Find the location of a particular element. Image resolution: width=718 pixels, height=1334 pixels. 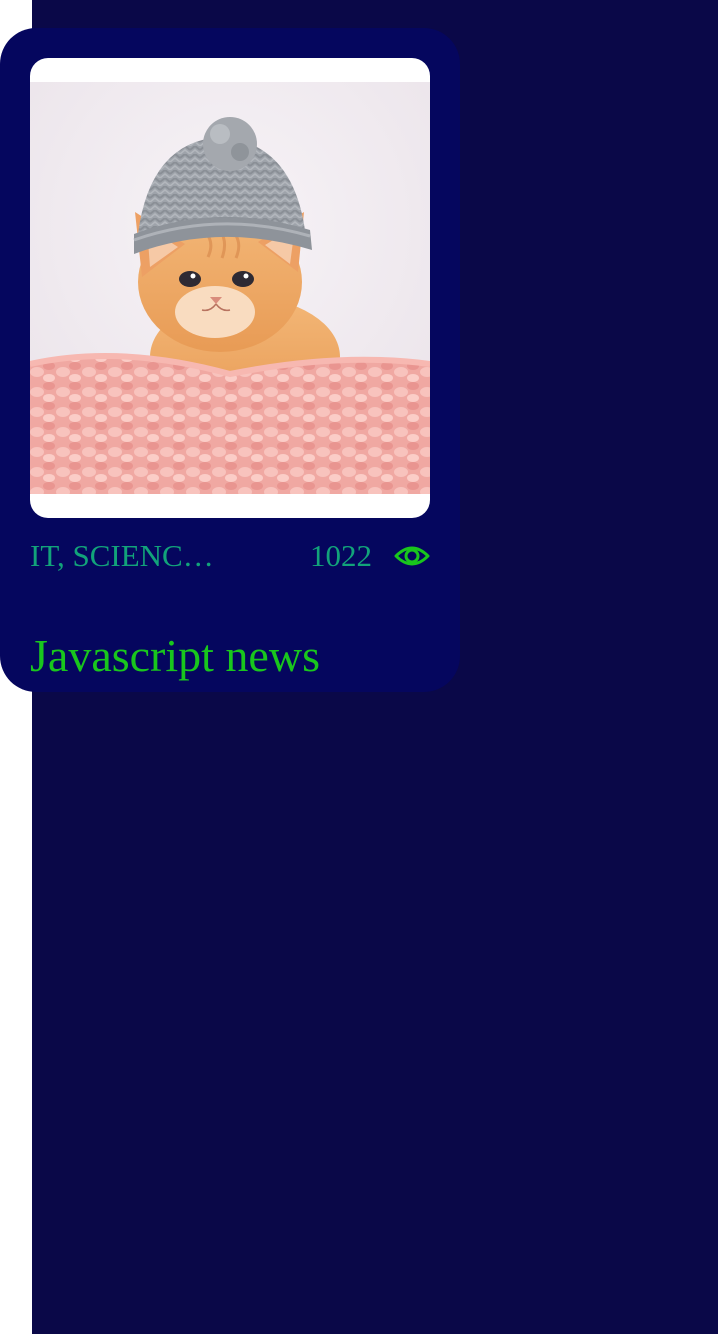

card-title: Javascript news is located at coordinates (175, 656).